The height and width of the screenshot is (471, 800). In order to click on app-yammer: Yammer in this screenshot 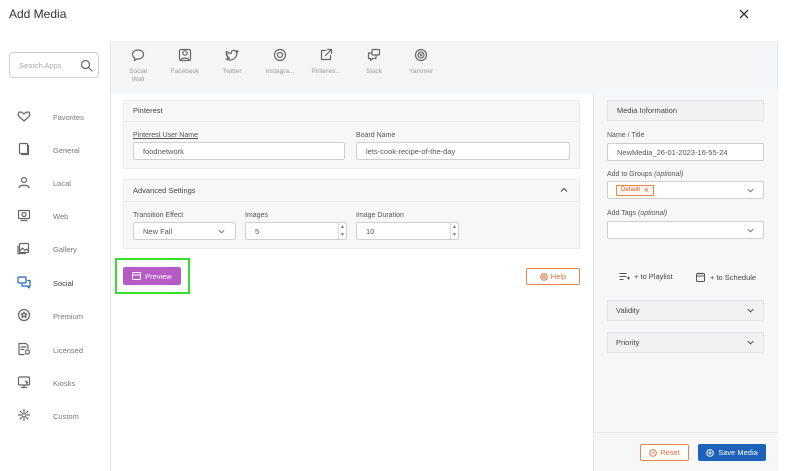, I will do `click(421, 62)`.